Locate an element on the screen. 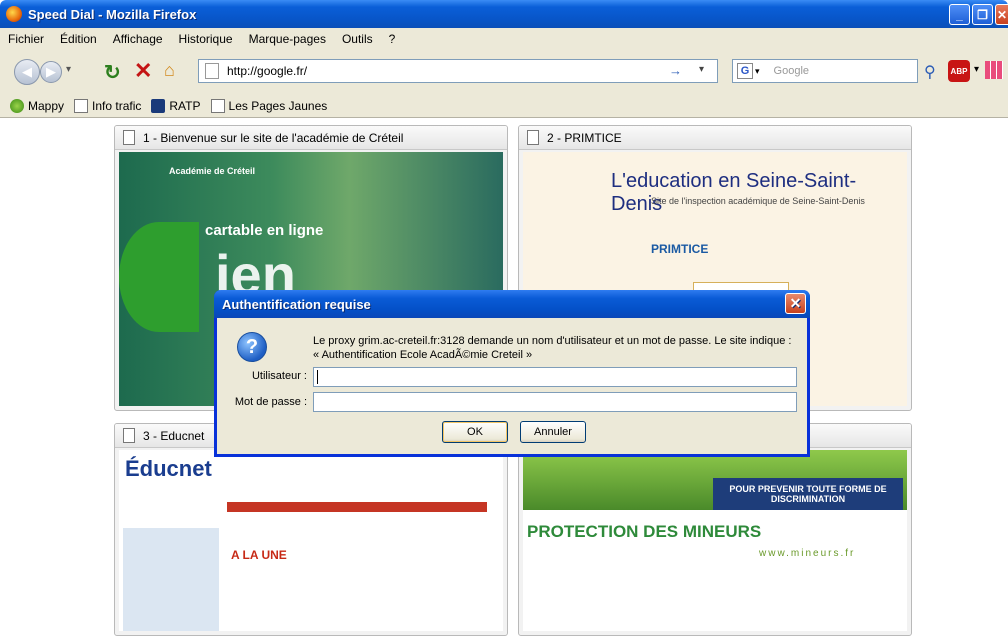  menu-edition: Édition is located at coordinates (78, 39).